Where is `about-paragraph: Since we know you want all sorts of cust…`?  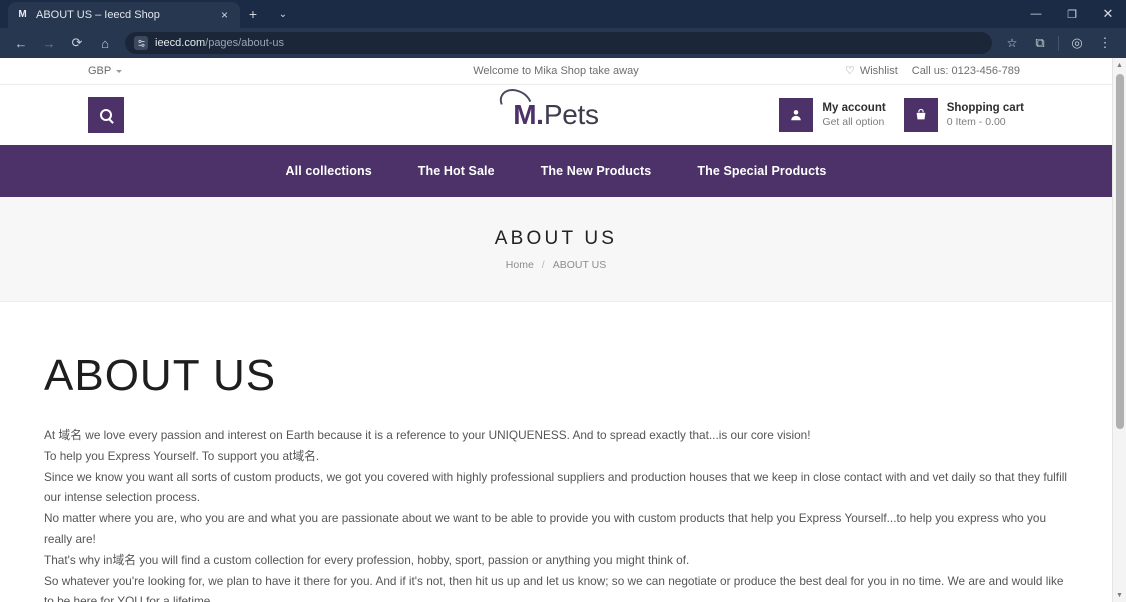
about-paragraph: Since we know you want all sorts of cust… is located at coordinates (555, 487).